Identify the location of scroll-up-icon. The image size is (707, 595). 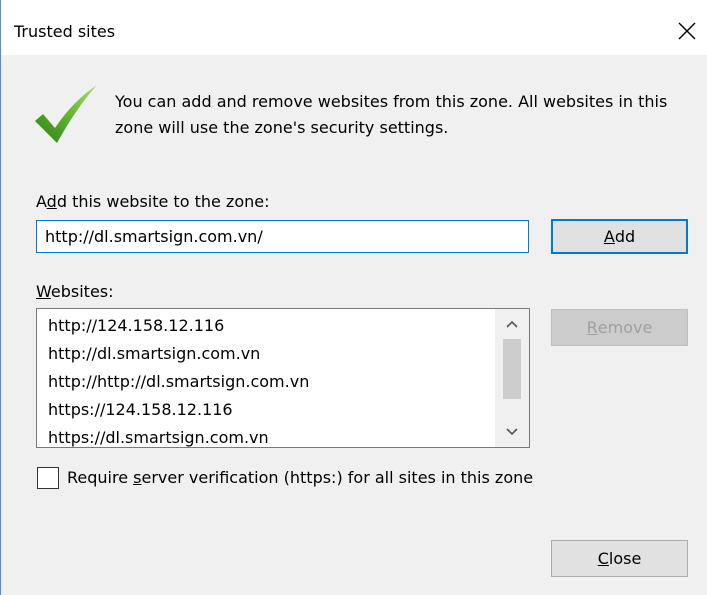
(512, 324).